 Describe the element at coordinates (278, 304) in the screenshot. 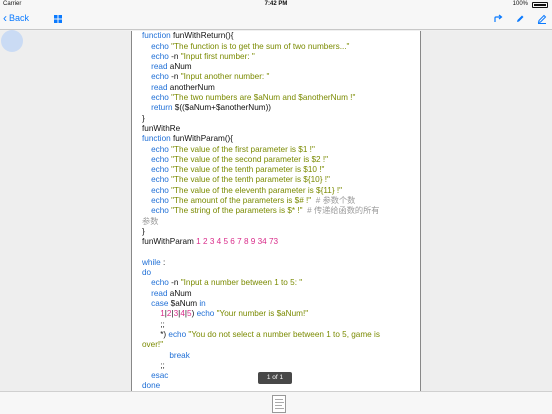

I see `code-line: case $aNum in` at that location.